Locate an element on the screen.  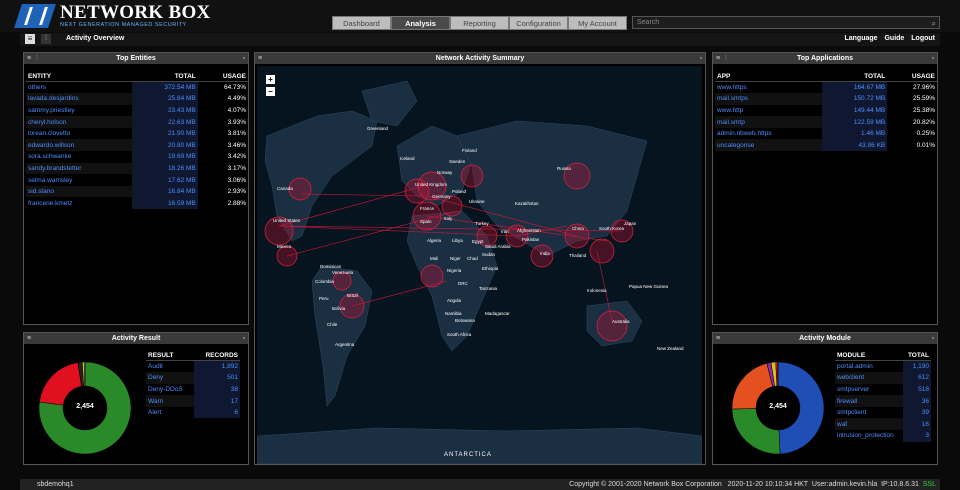
map-label: Norway is located at coordinates (445, 172).